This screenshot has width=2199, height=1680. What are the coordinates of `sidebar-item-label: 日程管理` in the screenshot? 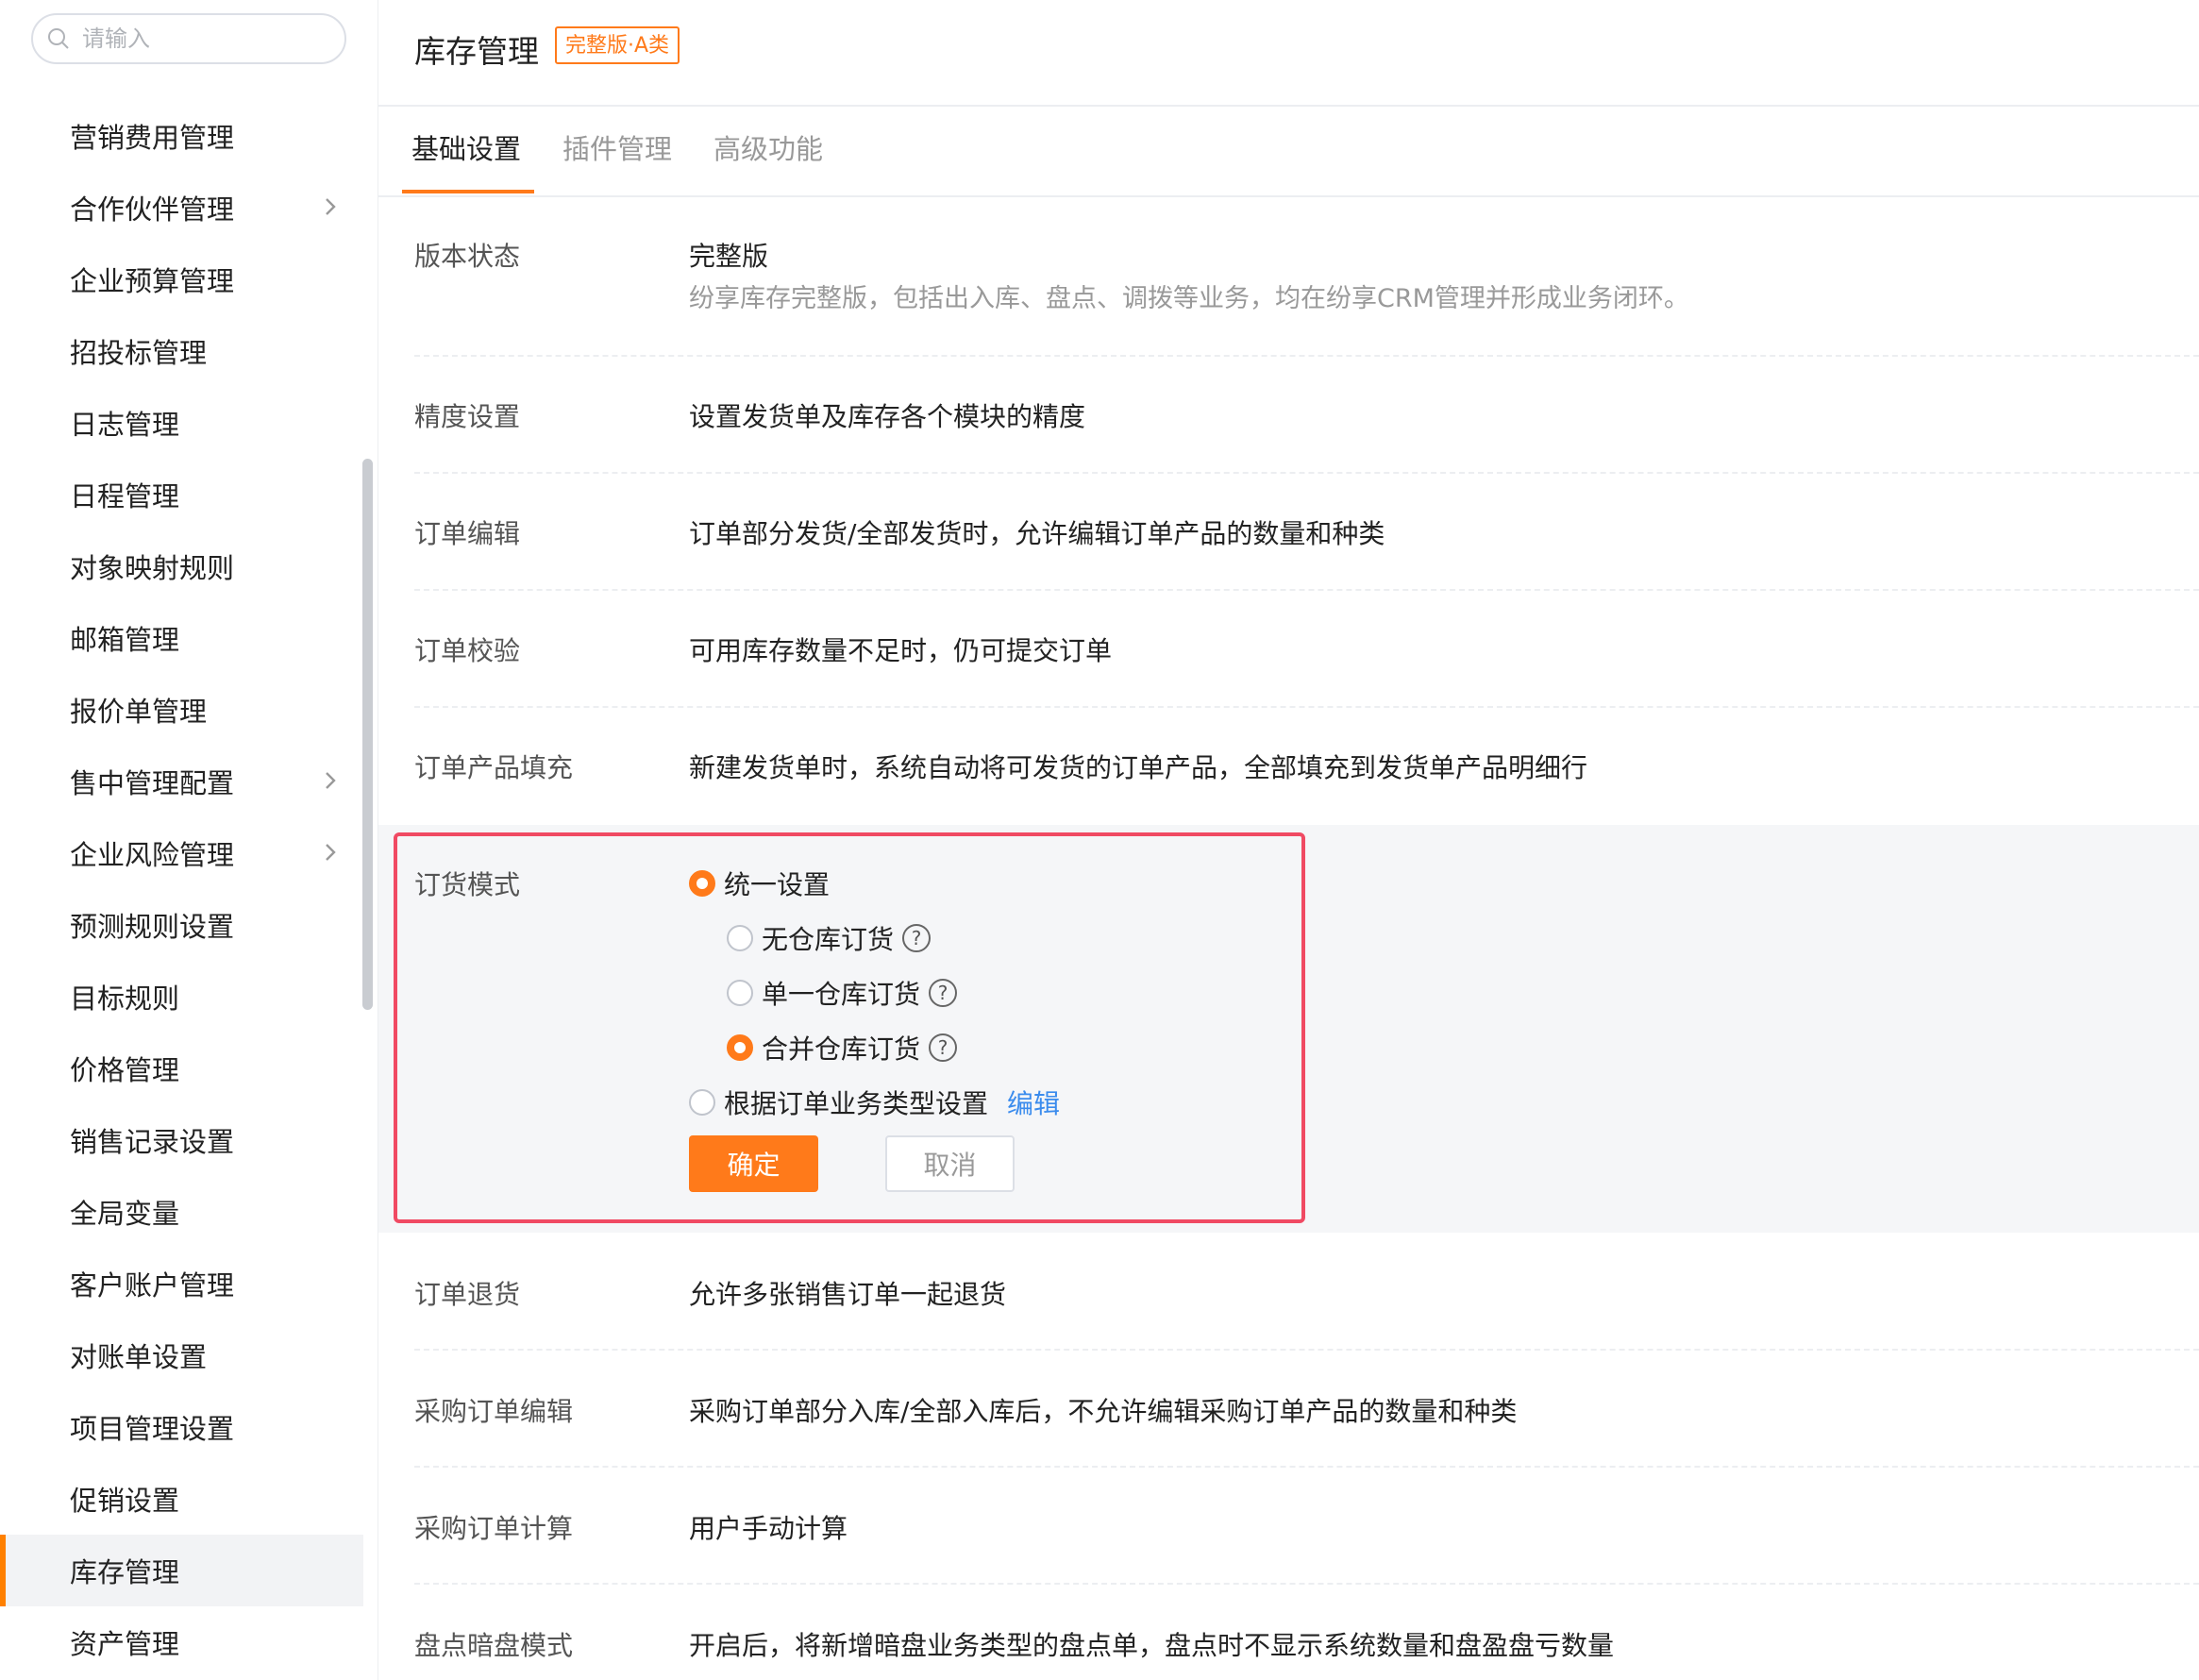 It's located at (125, 496).